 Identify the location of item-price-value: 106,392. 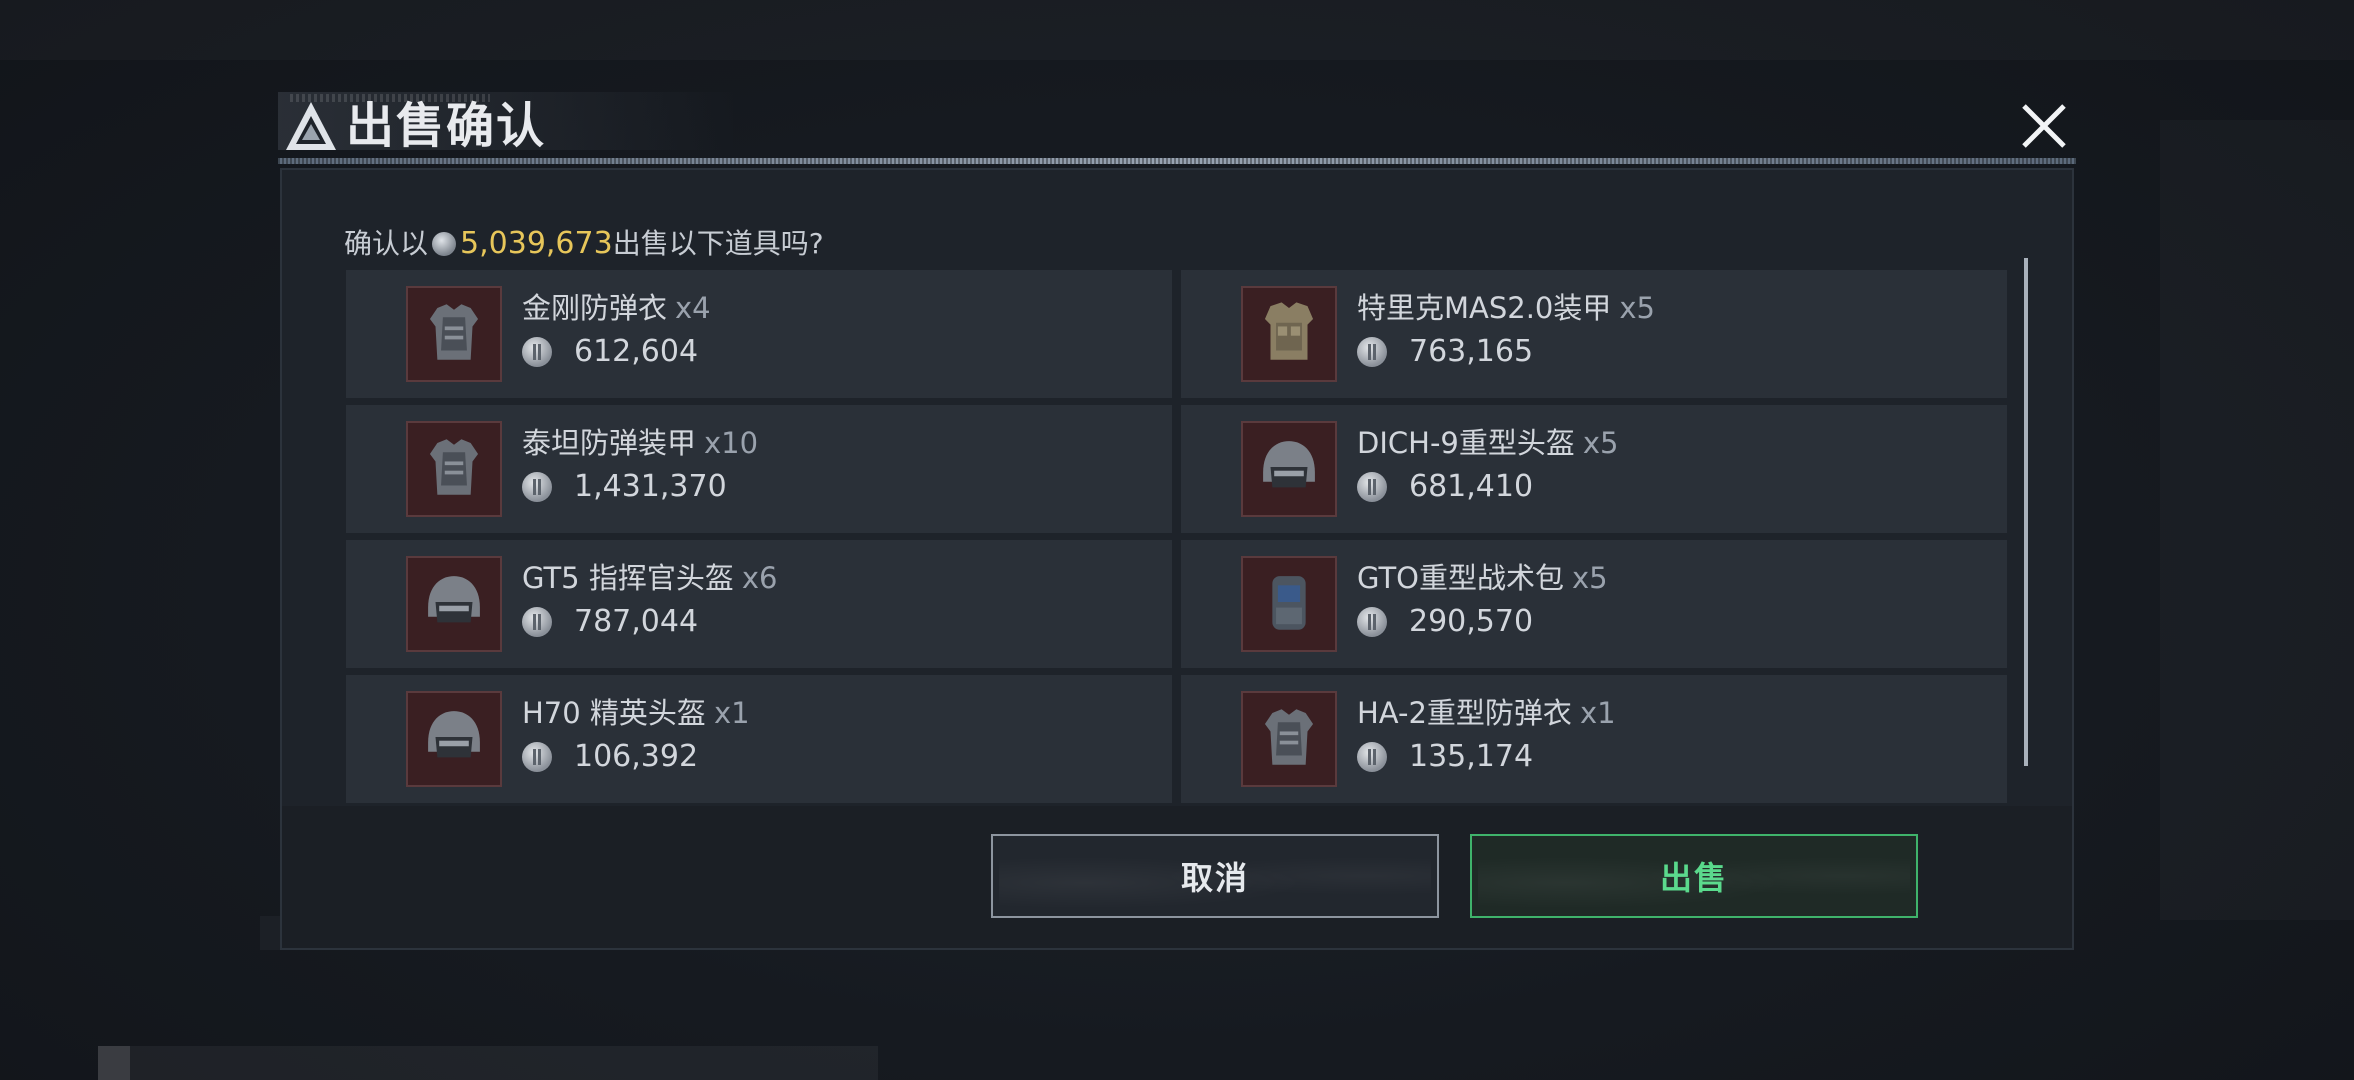
(636, 756).